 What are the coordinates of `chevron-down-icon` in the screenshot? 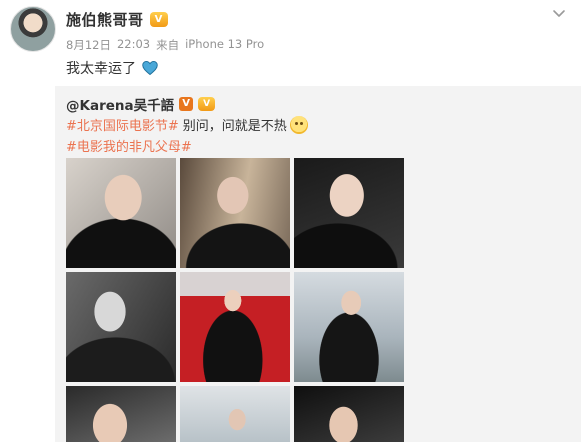 It's located at (559, 14).